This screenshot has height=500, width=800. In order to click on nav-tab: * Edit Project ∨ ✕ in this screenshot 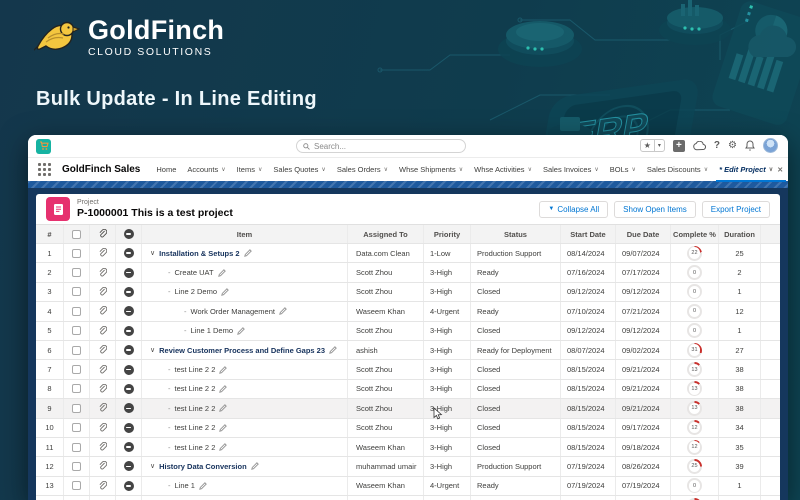, I will do `click(751, 170)`.